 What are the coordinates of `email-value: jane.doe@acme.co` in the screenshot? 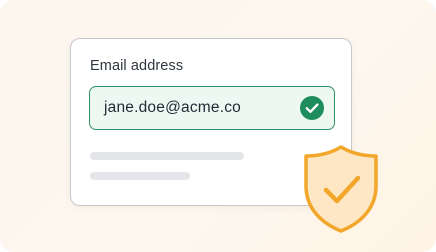 It's located at (172, 107).